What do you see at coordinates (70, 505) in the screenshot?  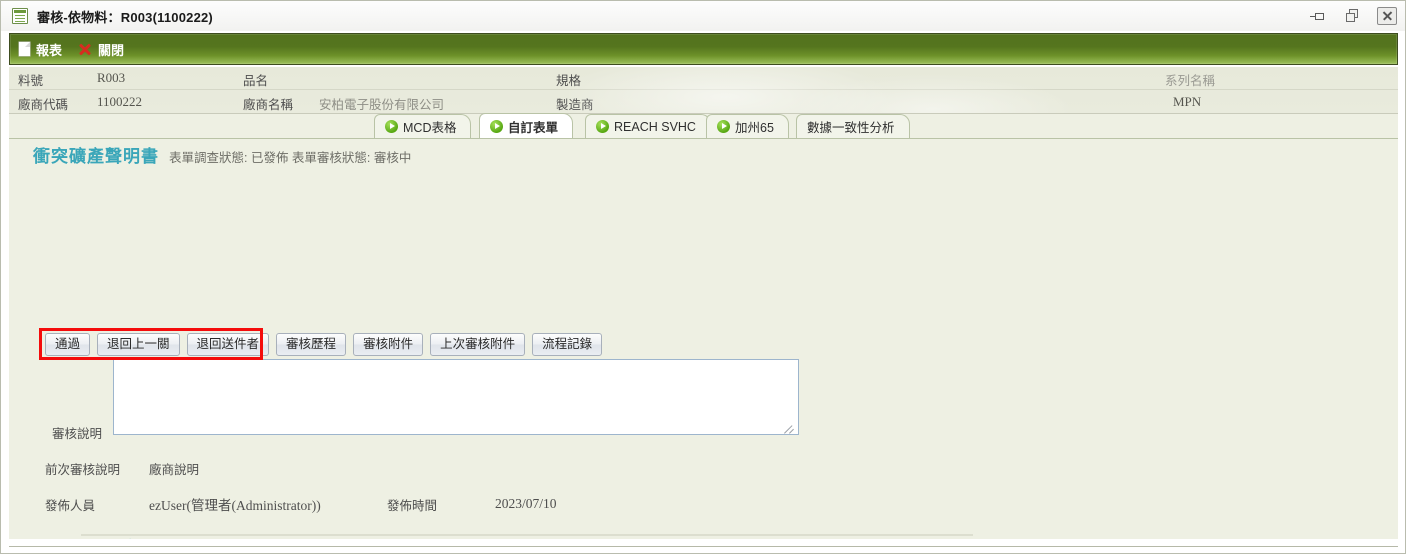 I see `publisher-label: 發佈人員` at bounding box center [70, 505].